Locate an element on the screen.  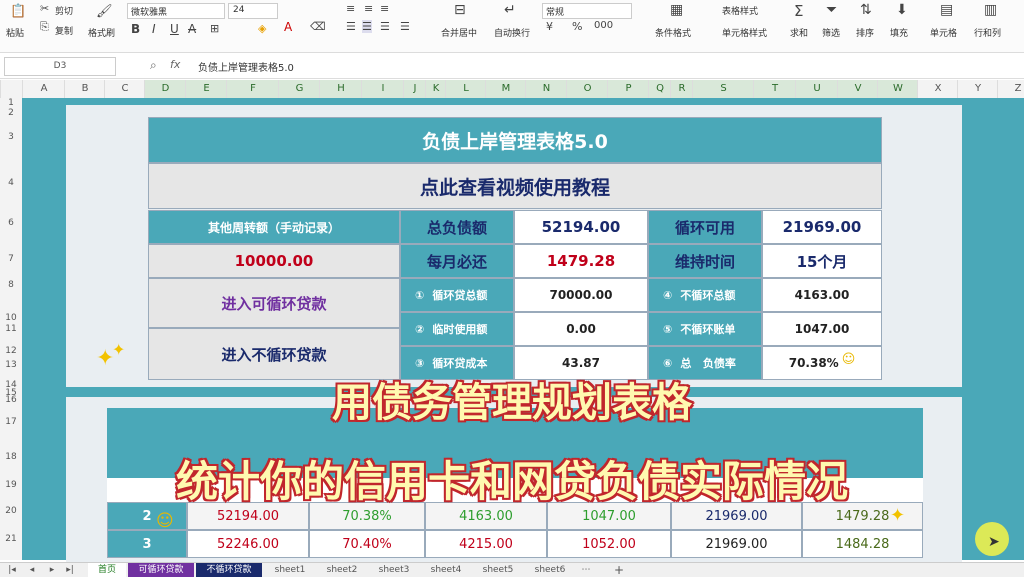
strikethrough-icon: A is located at coordinates (192, 29).